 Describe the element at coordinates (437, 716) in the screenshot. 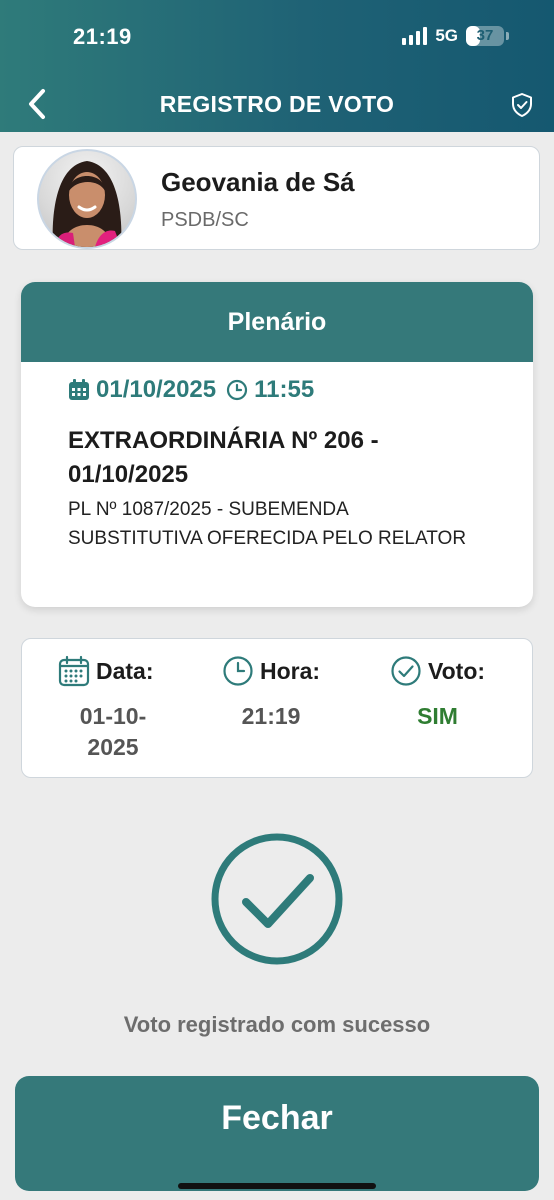

I see `vote-value: SIM` at that location.